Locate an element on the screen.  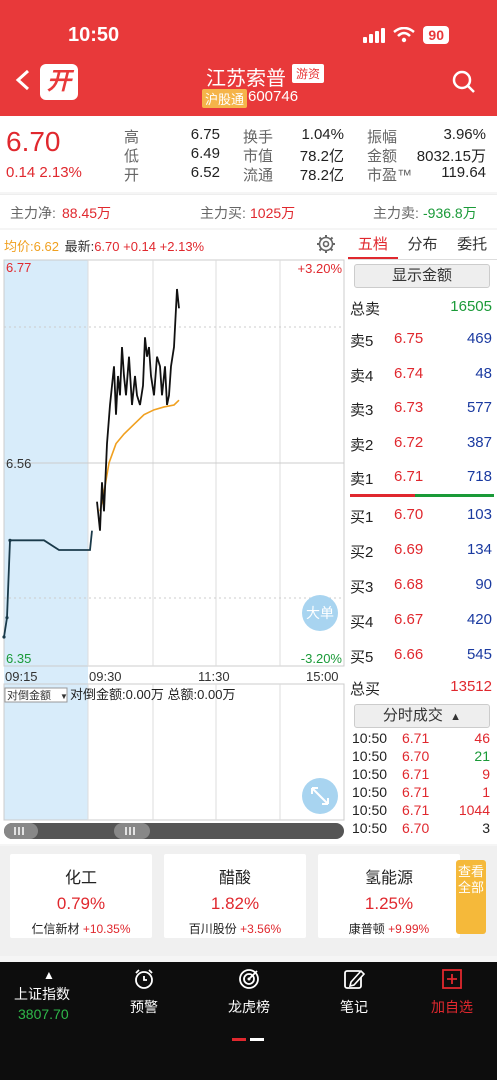
tick-row: 10:50 6.71 46 is located at coordinates (422, 739).